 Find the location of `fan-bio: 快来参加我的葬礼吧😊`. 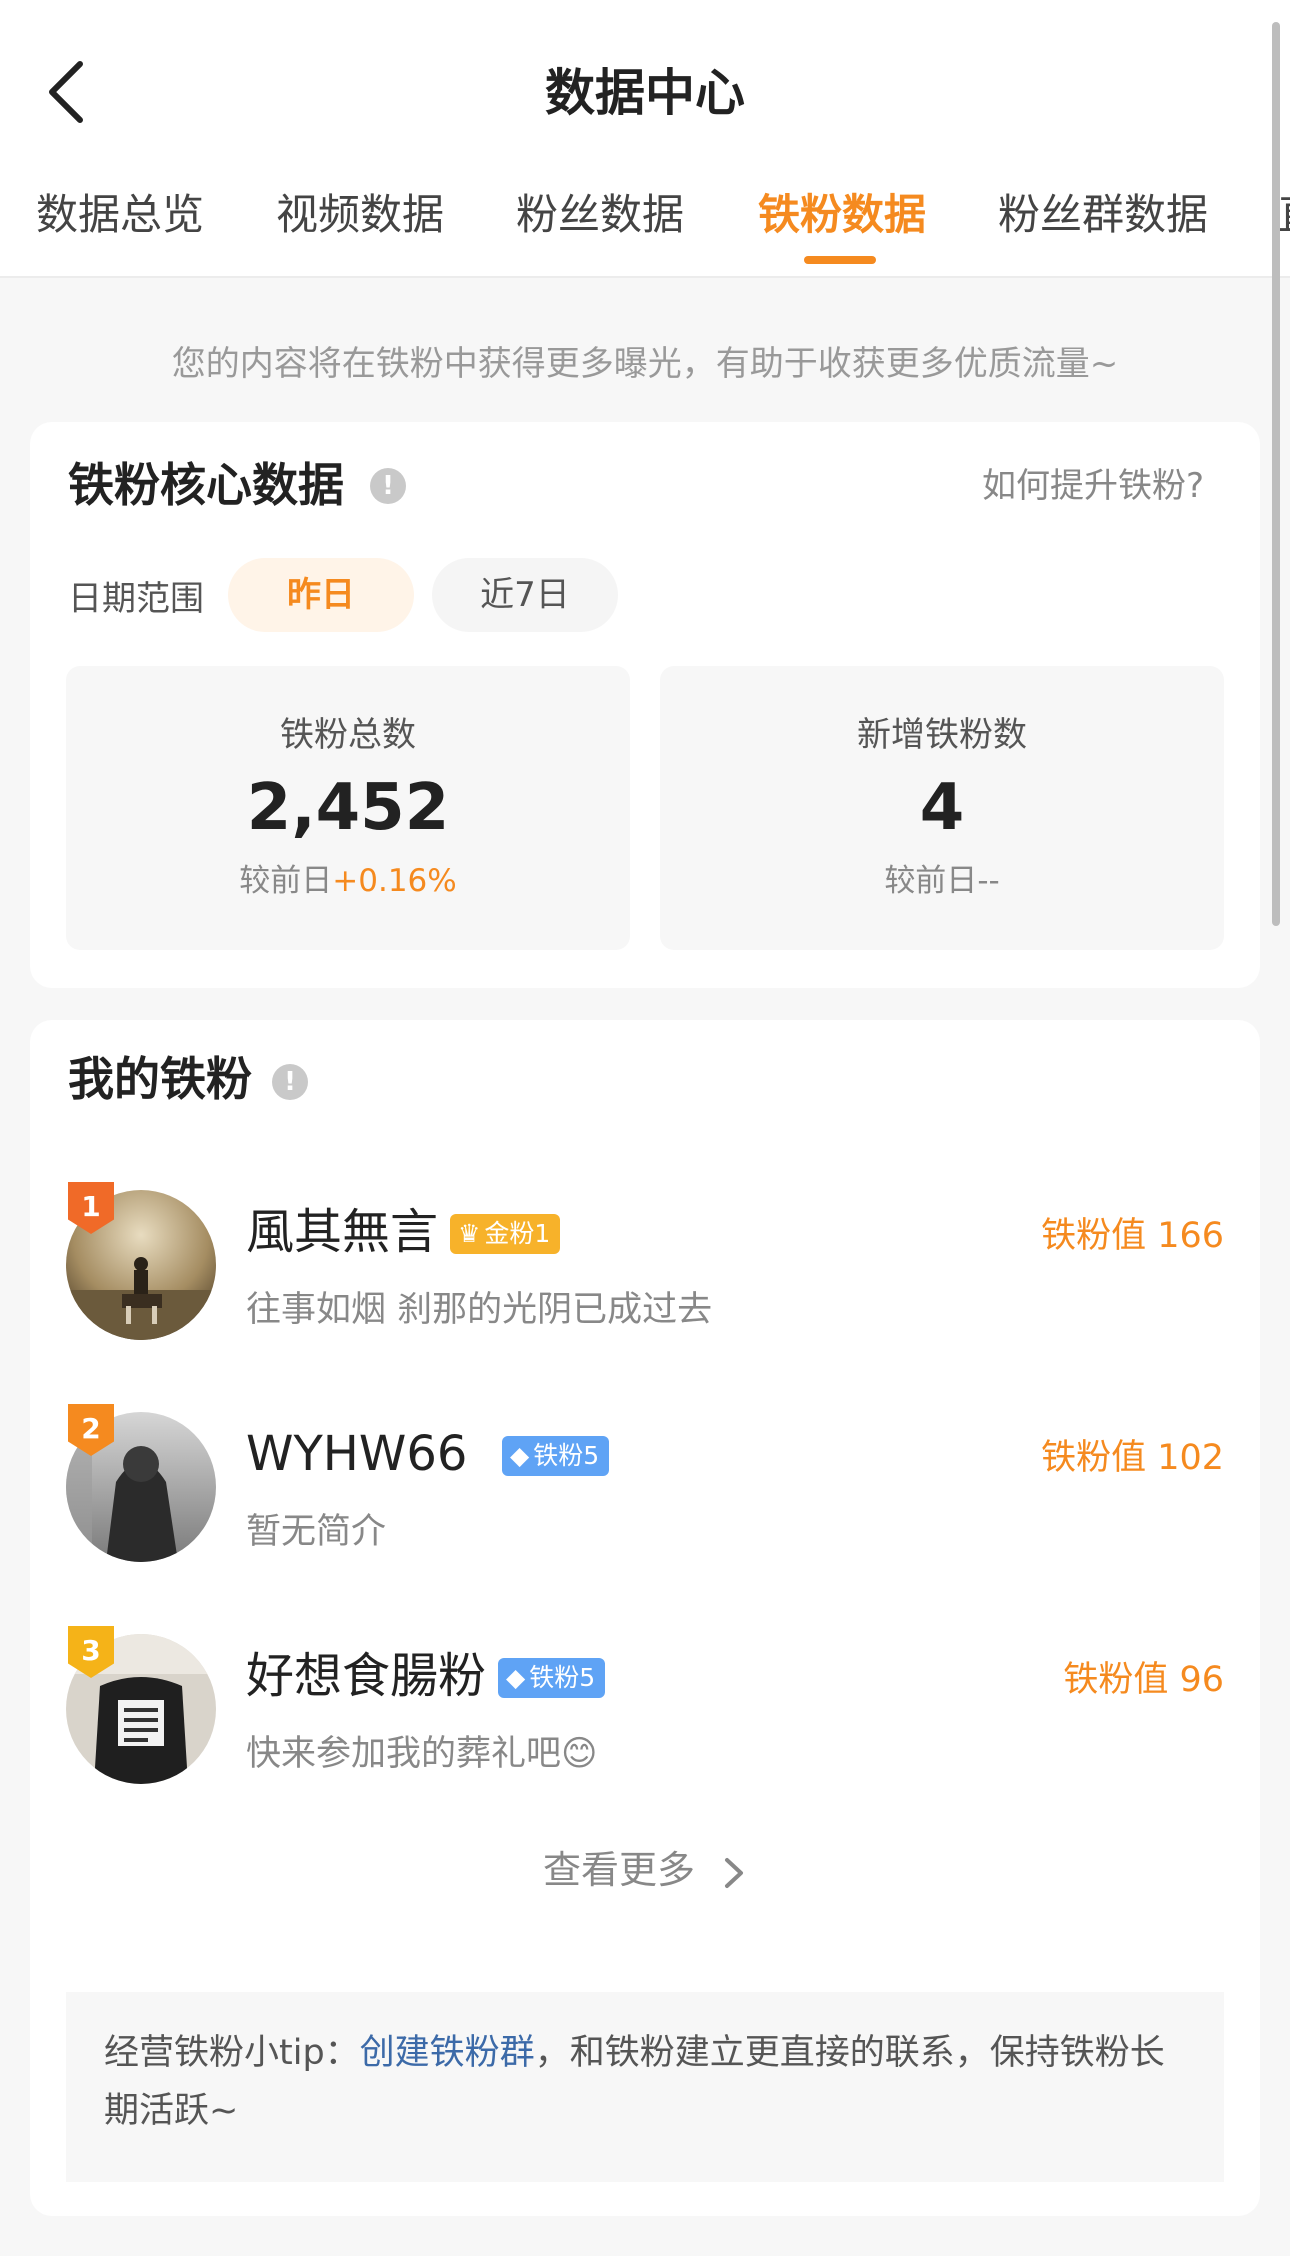

fan-bio: 快来参加我的葬礼吧😊 is located at coordinates (422, 1754).